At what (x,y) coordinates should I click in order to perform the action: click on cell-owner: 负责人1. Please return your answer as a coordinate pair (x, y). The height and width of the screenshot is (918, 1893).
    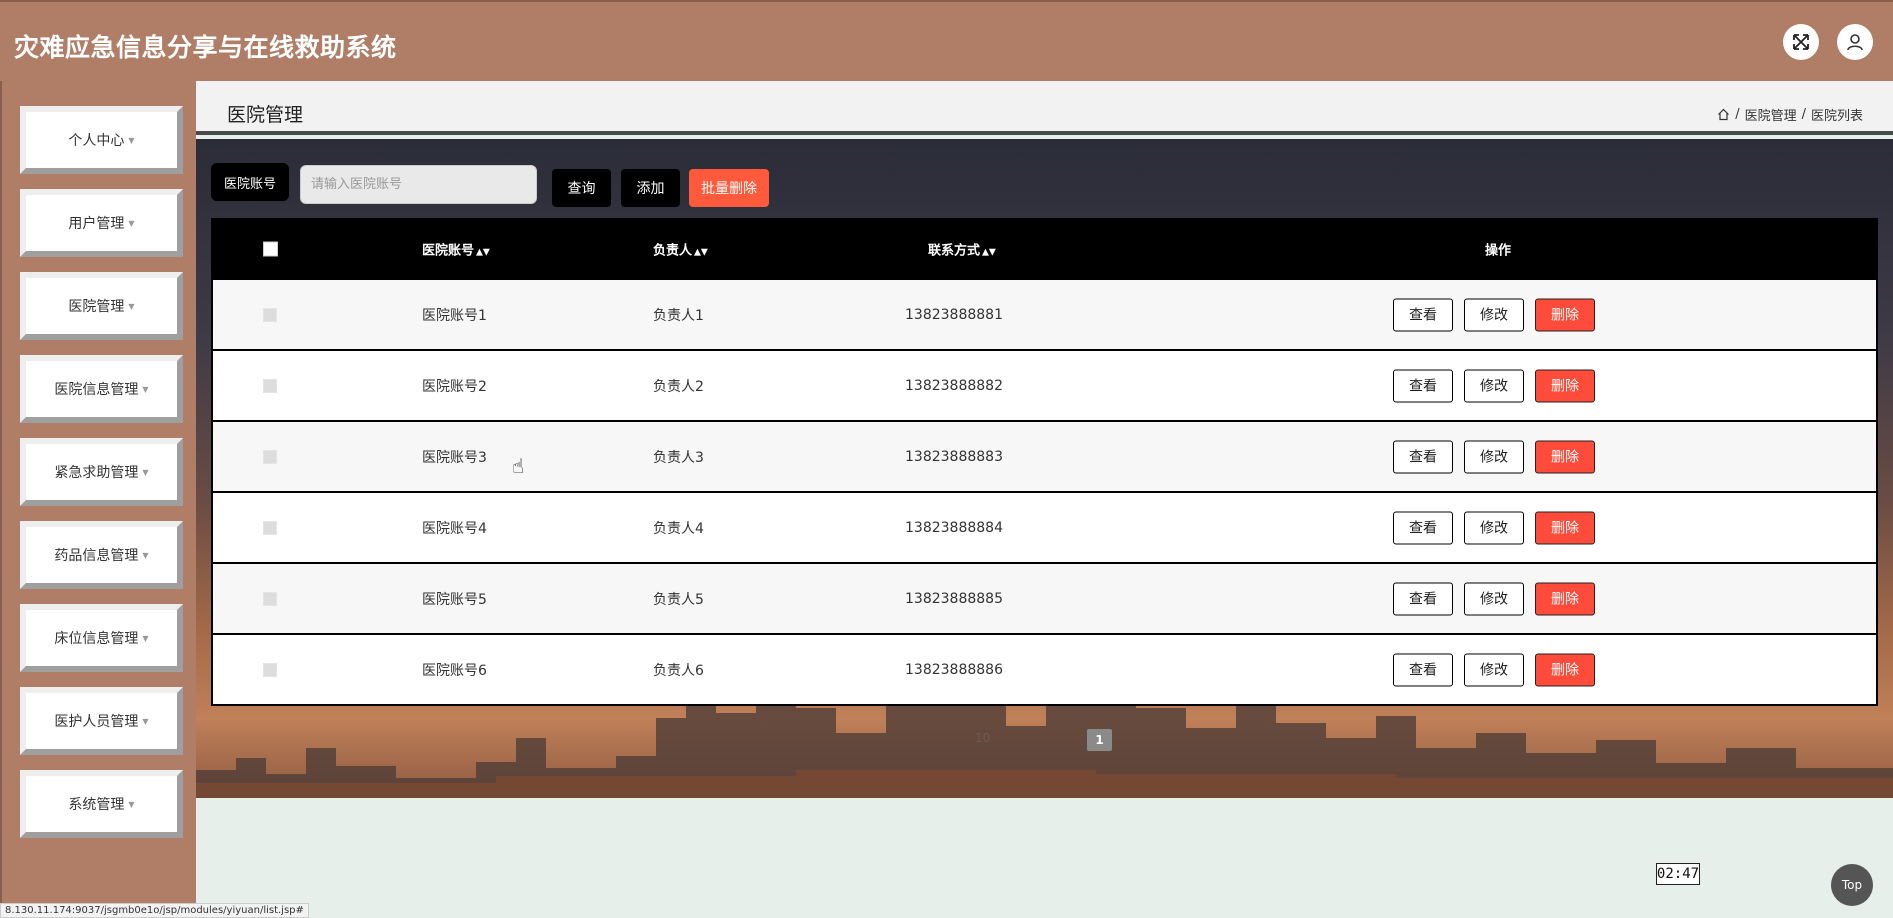
    Looking at the image, I should click on (678, 315).